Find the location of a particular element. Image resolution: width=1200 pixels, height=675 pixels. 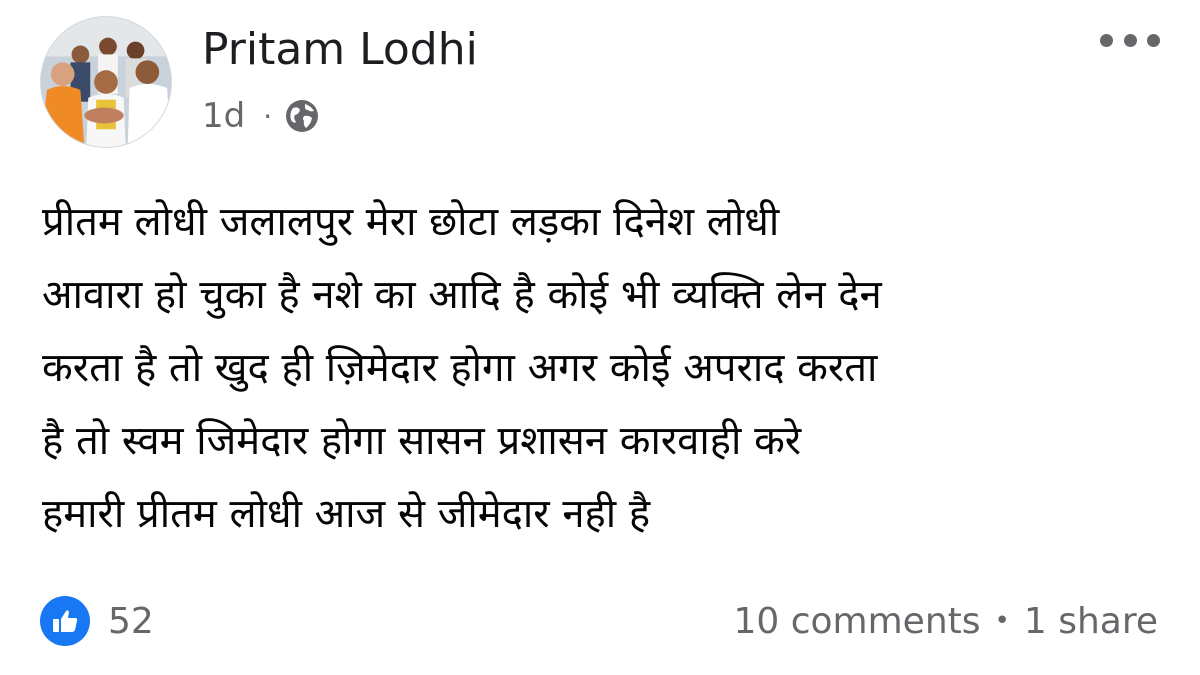

engagement-stats: 10 comments • 1 share is located at coordinates (945, 621).